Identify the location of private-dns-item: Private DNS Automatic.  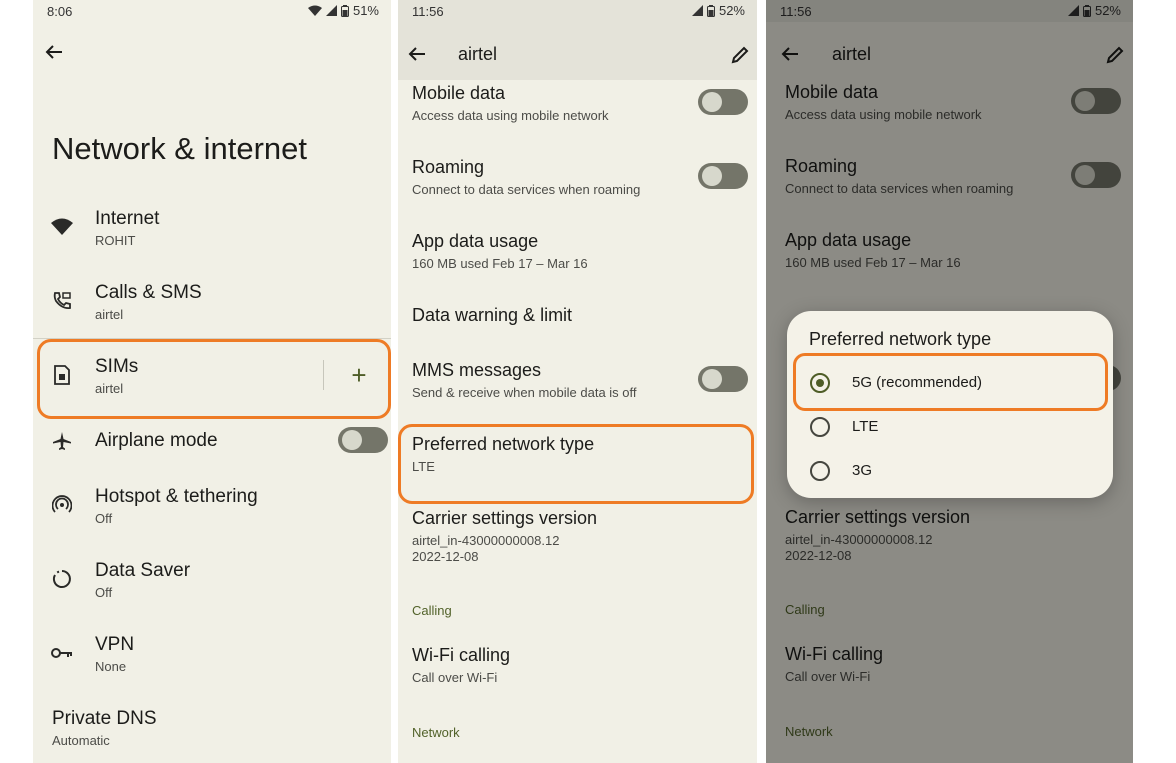
(212, 729).